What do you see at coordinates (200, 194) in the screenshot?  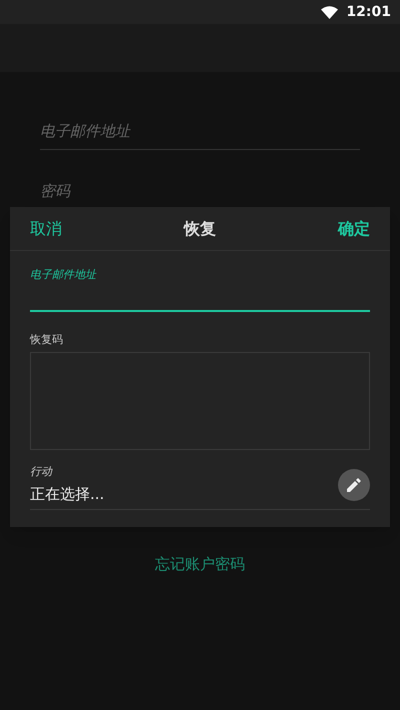 I see `password-field: 密码` at bounding box center [200, 194].